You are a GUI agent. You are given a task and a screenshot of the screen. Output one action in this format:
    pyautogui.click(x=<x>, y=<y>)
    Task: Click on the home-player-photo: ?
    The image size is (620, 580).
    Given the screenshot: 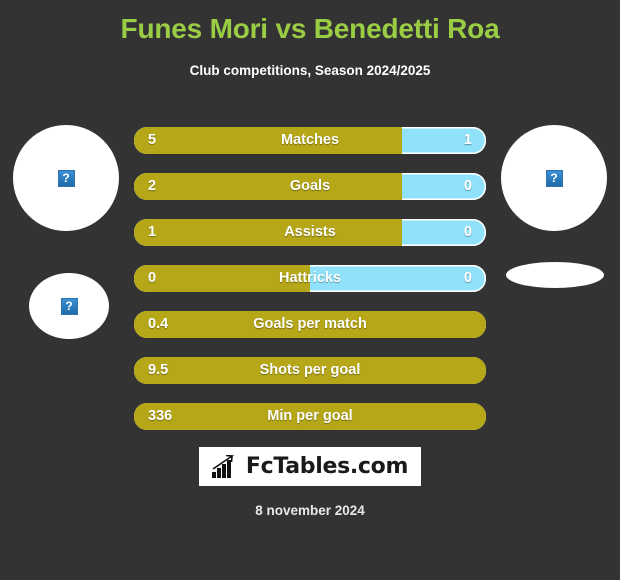 What is the action you would take?
    pyautogui.click(x=66, y=178)
    